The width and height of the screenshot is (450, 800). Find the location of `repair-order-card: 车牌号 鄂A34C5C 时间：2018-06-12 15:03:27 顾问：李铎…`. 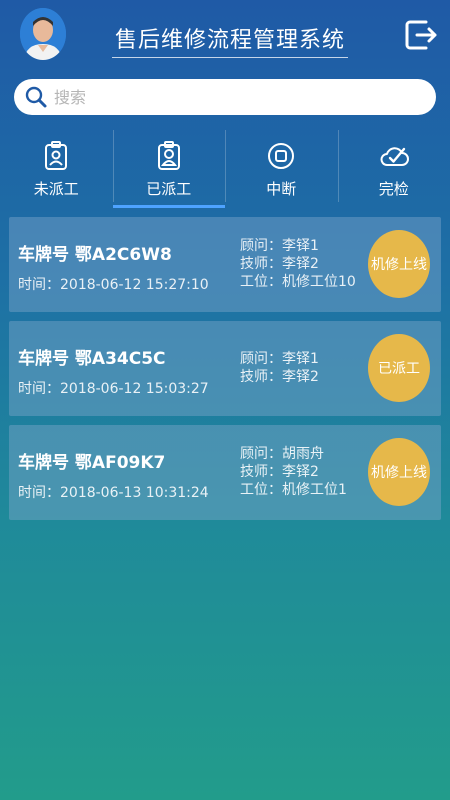

repair-order-card: 车牌号 鄂A34C5C 时间：2018-06-12 15:03:27 顾问：李铎… is located at coordinates (225, 368).